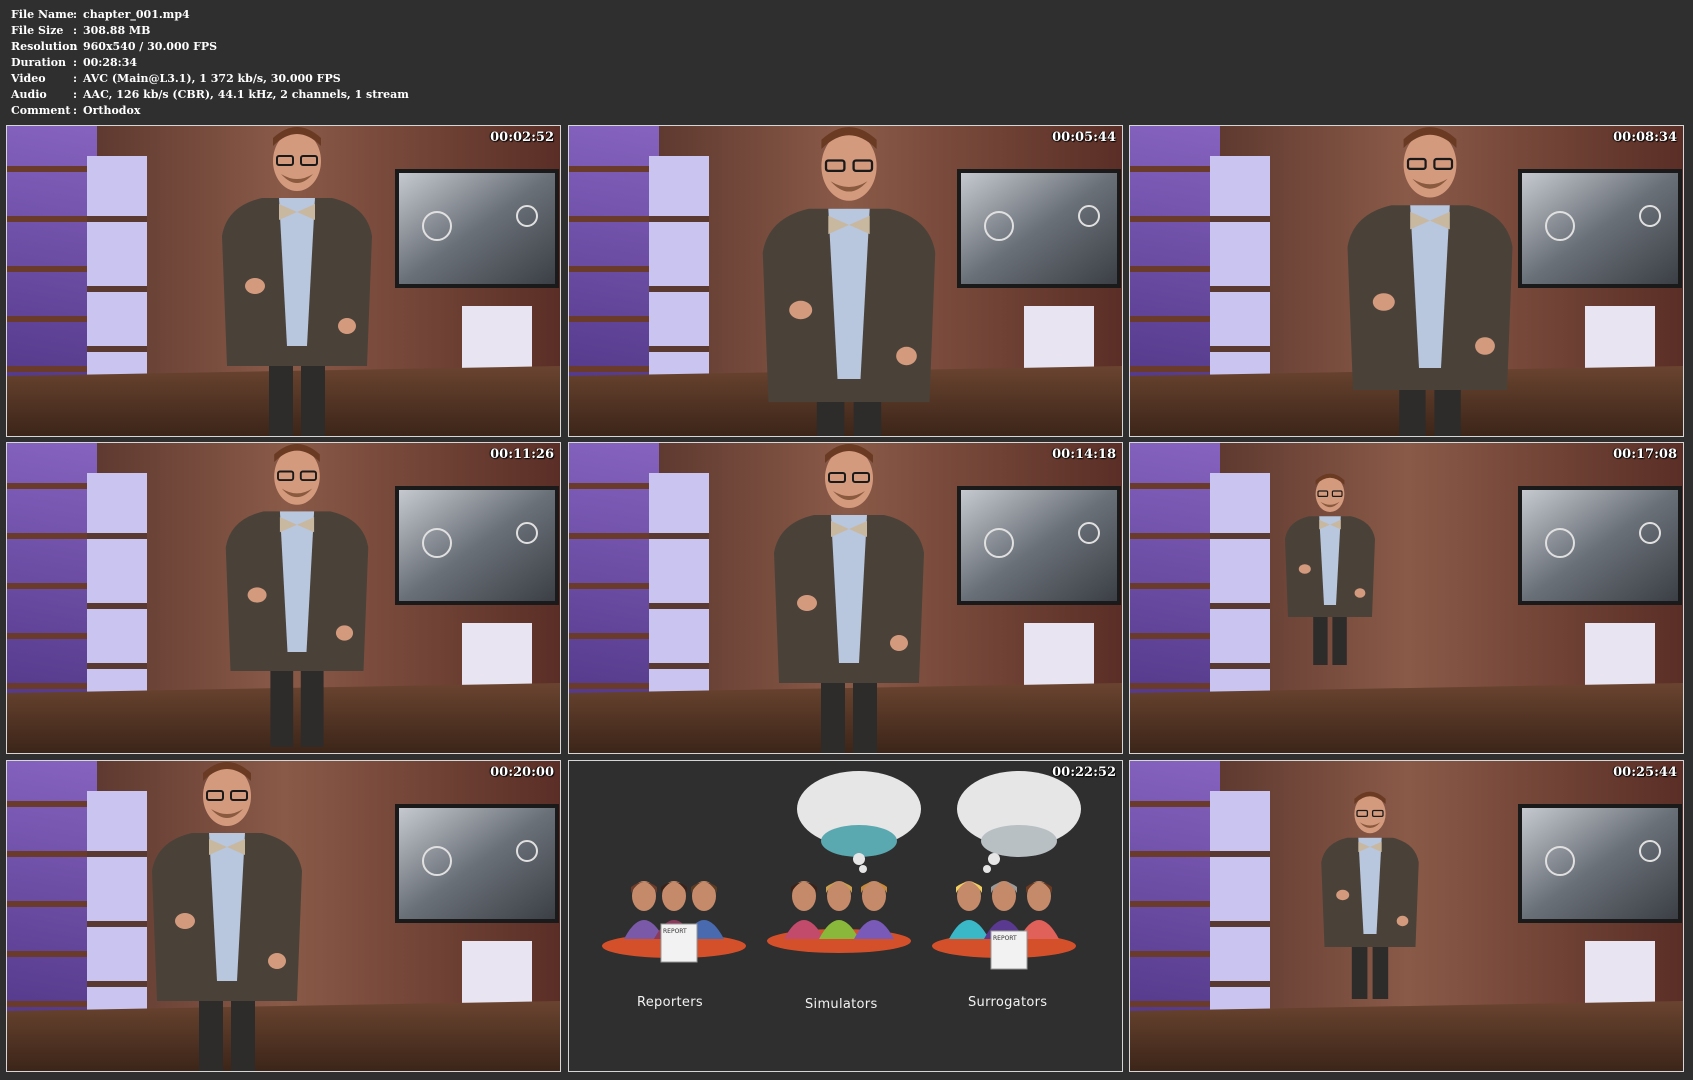 This screenshot has width=1693, height=1080. What do you see at coordinates (1645, 772) in the screenshot?
I see `timestamp-label: 00:25:44` at bounding box center [1645, 772].